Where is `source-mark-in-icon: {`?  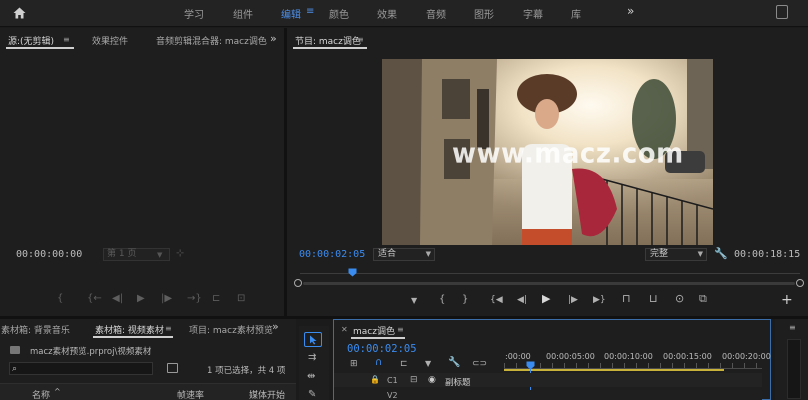
source-mark-in-icon: { is located at coordinates (60, 299).